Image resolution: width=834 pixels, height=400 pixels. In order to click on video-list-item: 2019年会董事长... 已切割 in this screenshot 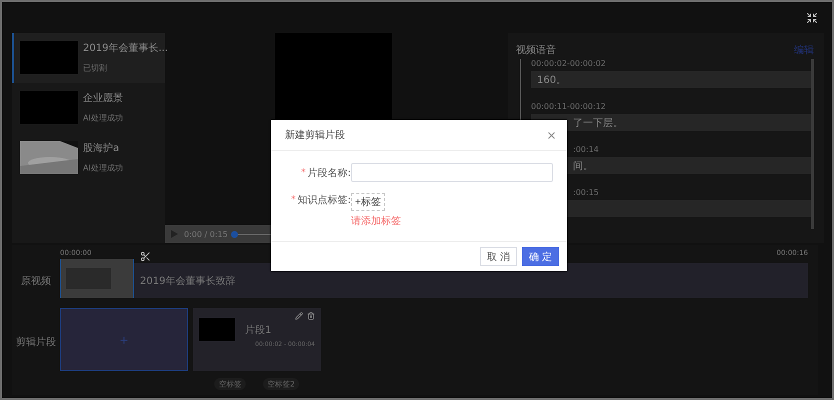, I will do `click(88, 58)`.